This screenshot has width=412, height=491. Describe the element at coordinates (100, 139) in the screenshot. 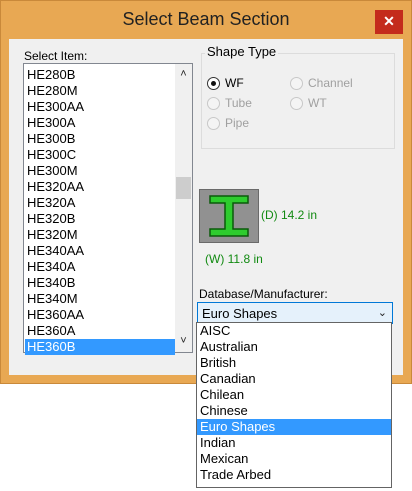

I see `list-item: HE300B` at that location.